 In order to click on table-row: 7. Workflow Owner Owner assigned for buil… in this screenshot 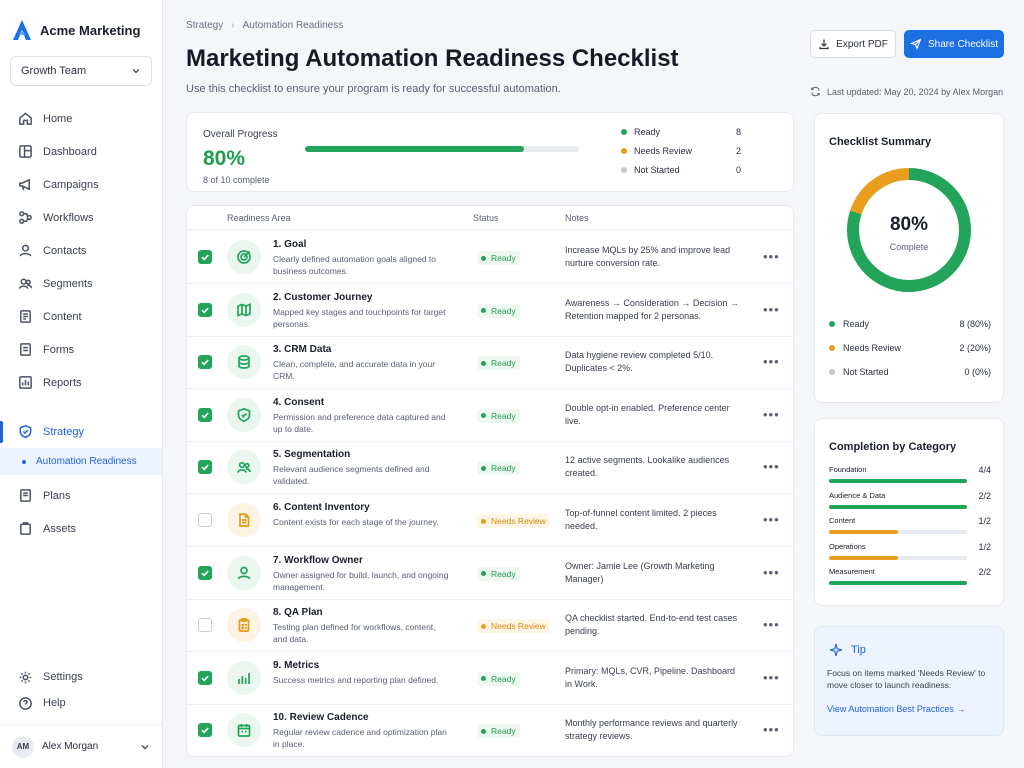, I will do `click(490, 573)`.